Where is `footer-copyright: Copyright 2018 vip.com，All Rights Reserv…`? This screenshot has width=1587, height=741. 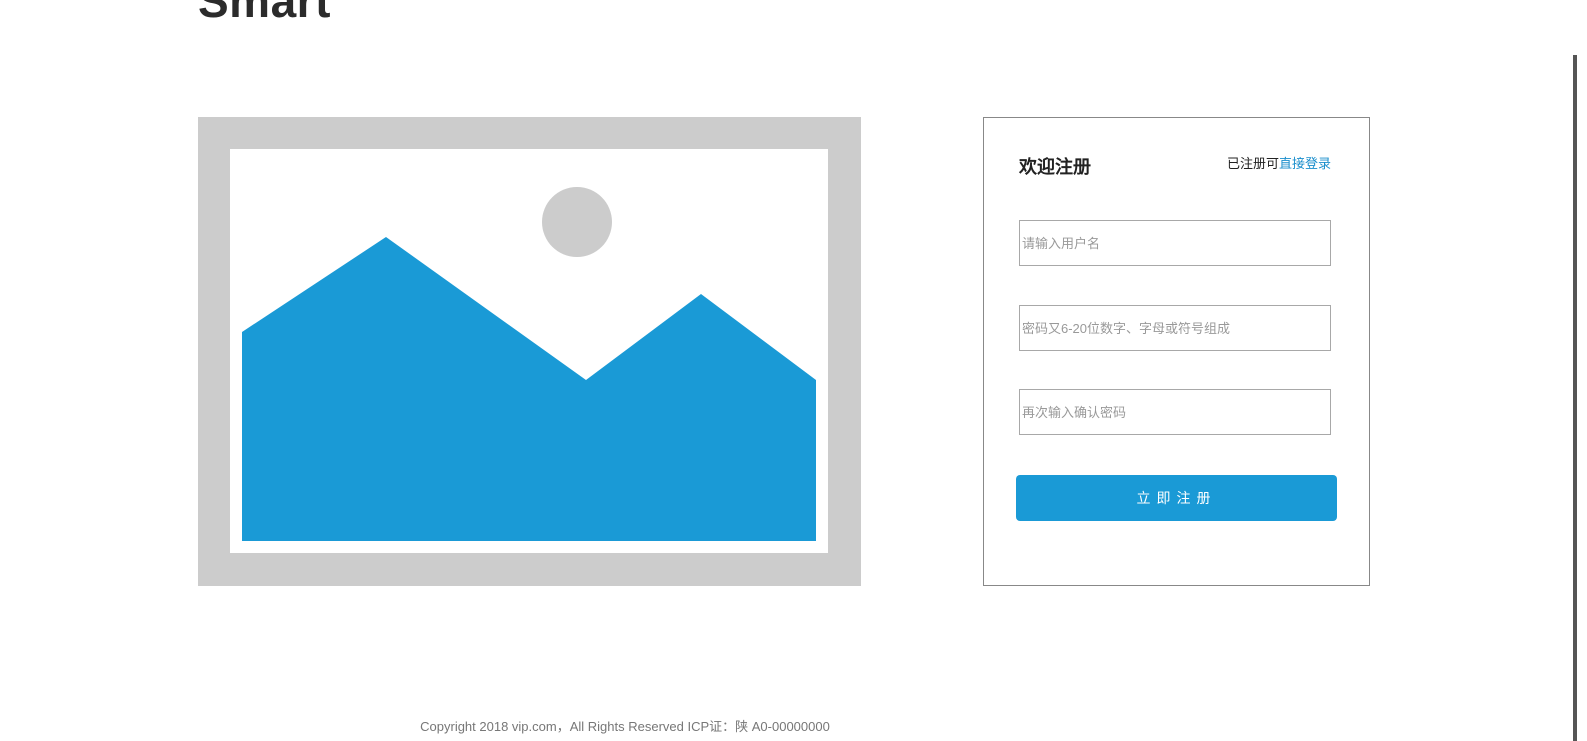
footer-copyright: Copyright 2018 vip.com，All Rights Reserv… is located at coordinates (625, 726).